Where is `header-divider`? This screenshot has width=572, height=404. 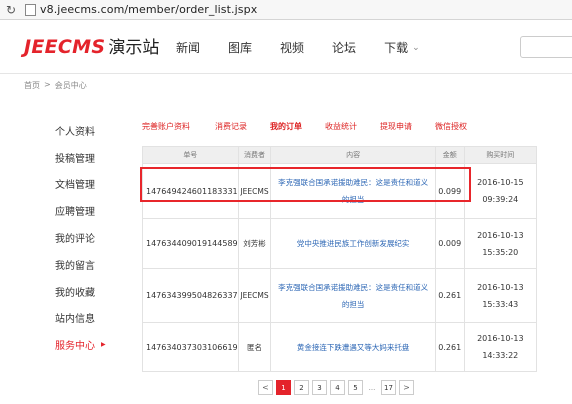
header-divider is located at coordinates (286, 73).